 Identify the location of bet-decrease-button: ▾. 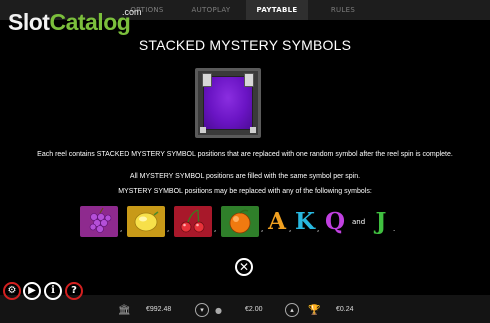
(202, 310).